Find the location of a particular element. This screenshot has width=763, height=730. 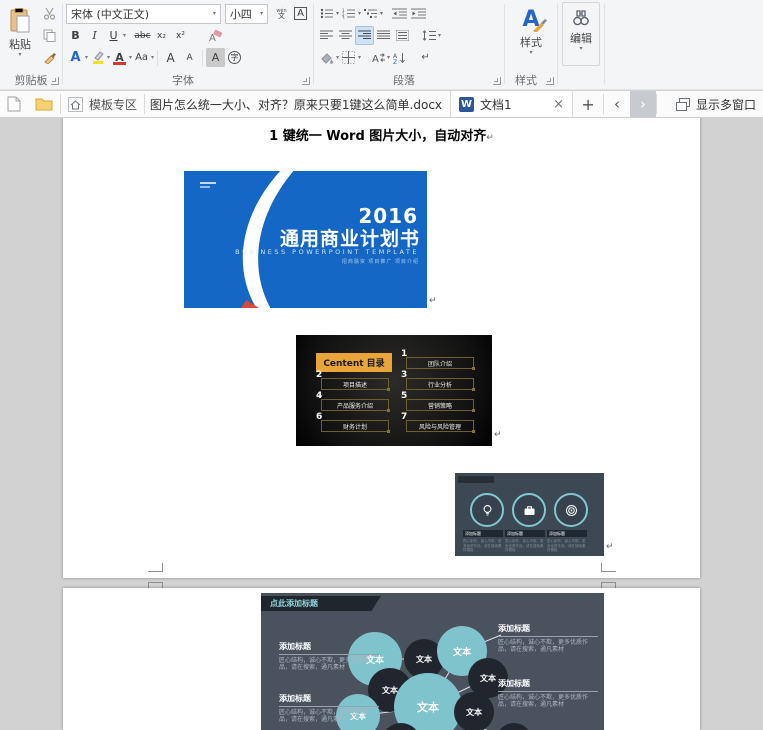

scroll-tabs-forward-button: › is located at coordinates (643, 104).